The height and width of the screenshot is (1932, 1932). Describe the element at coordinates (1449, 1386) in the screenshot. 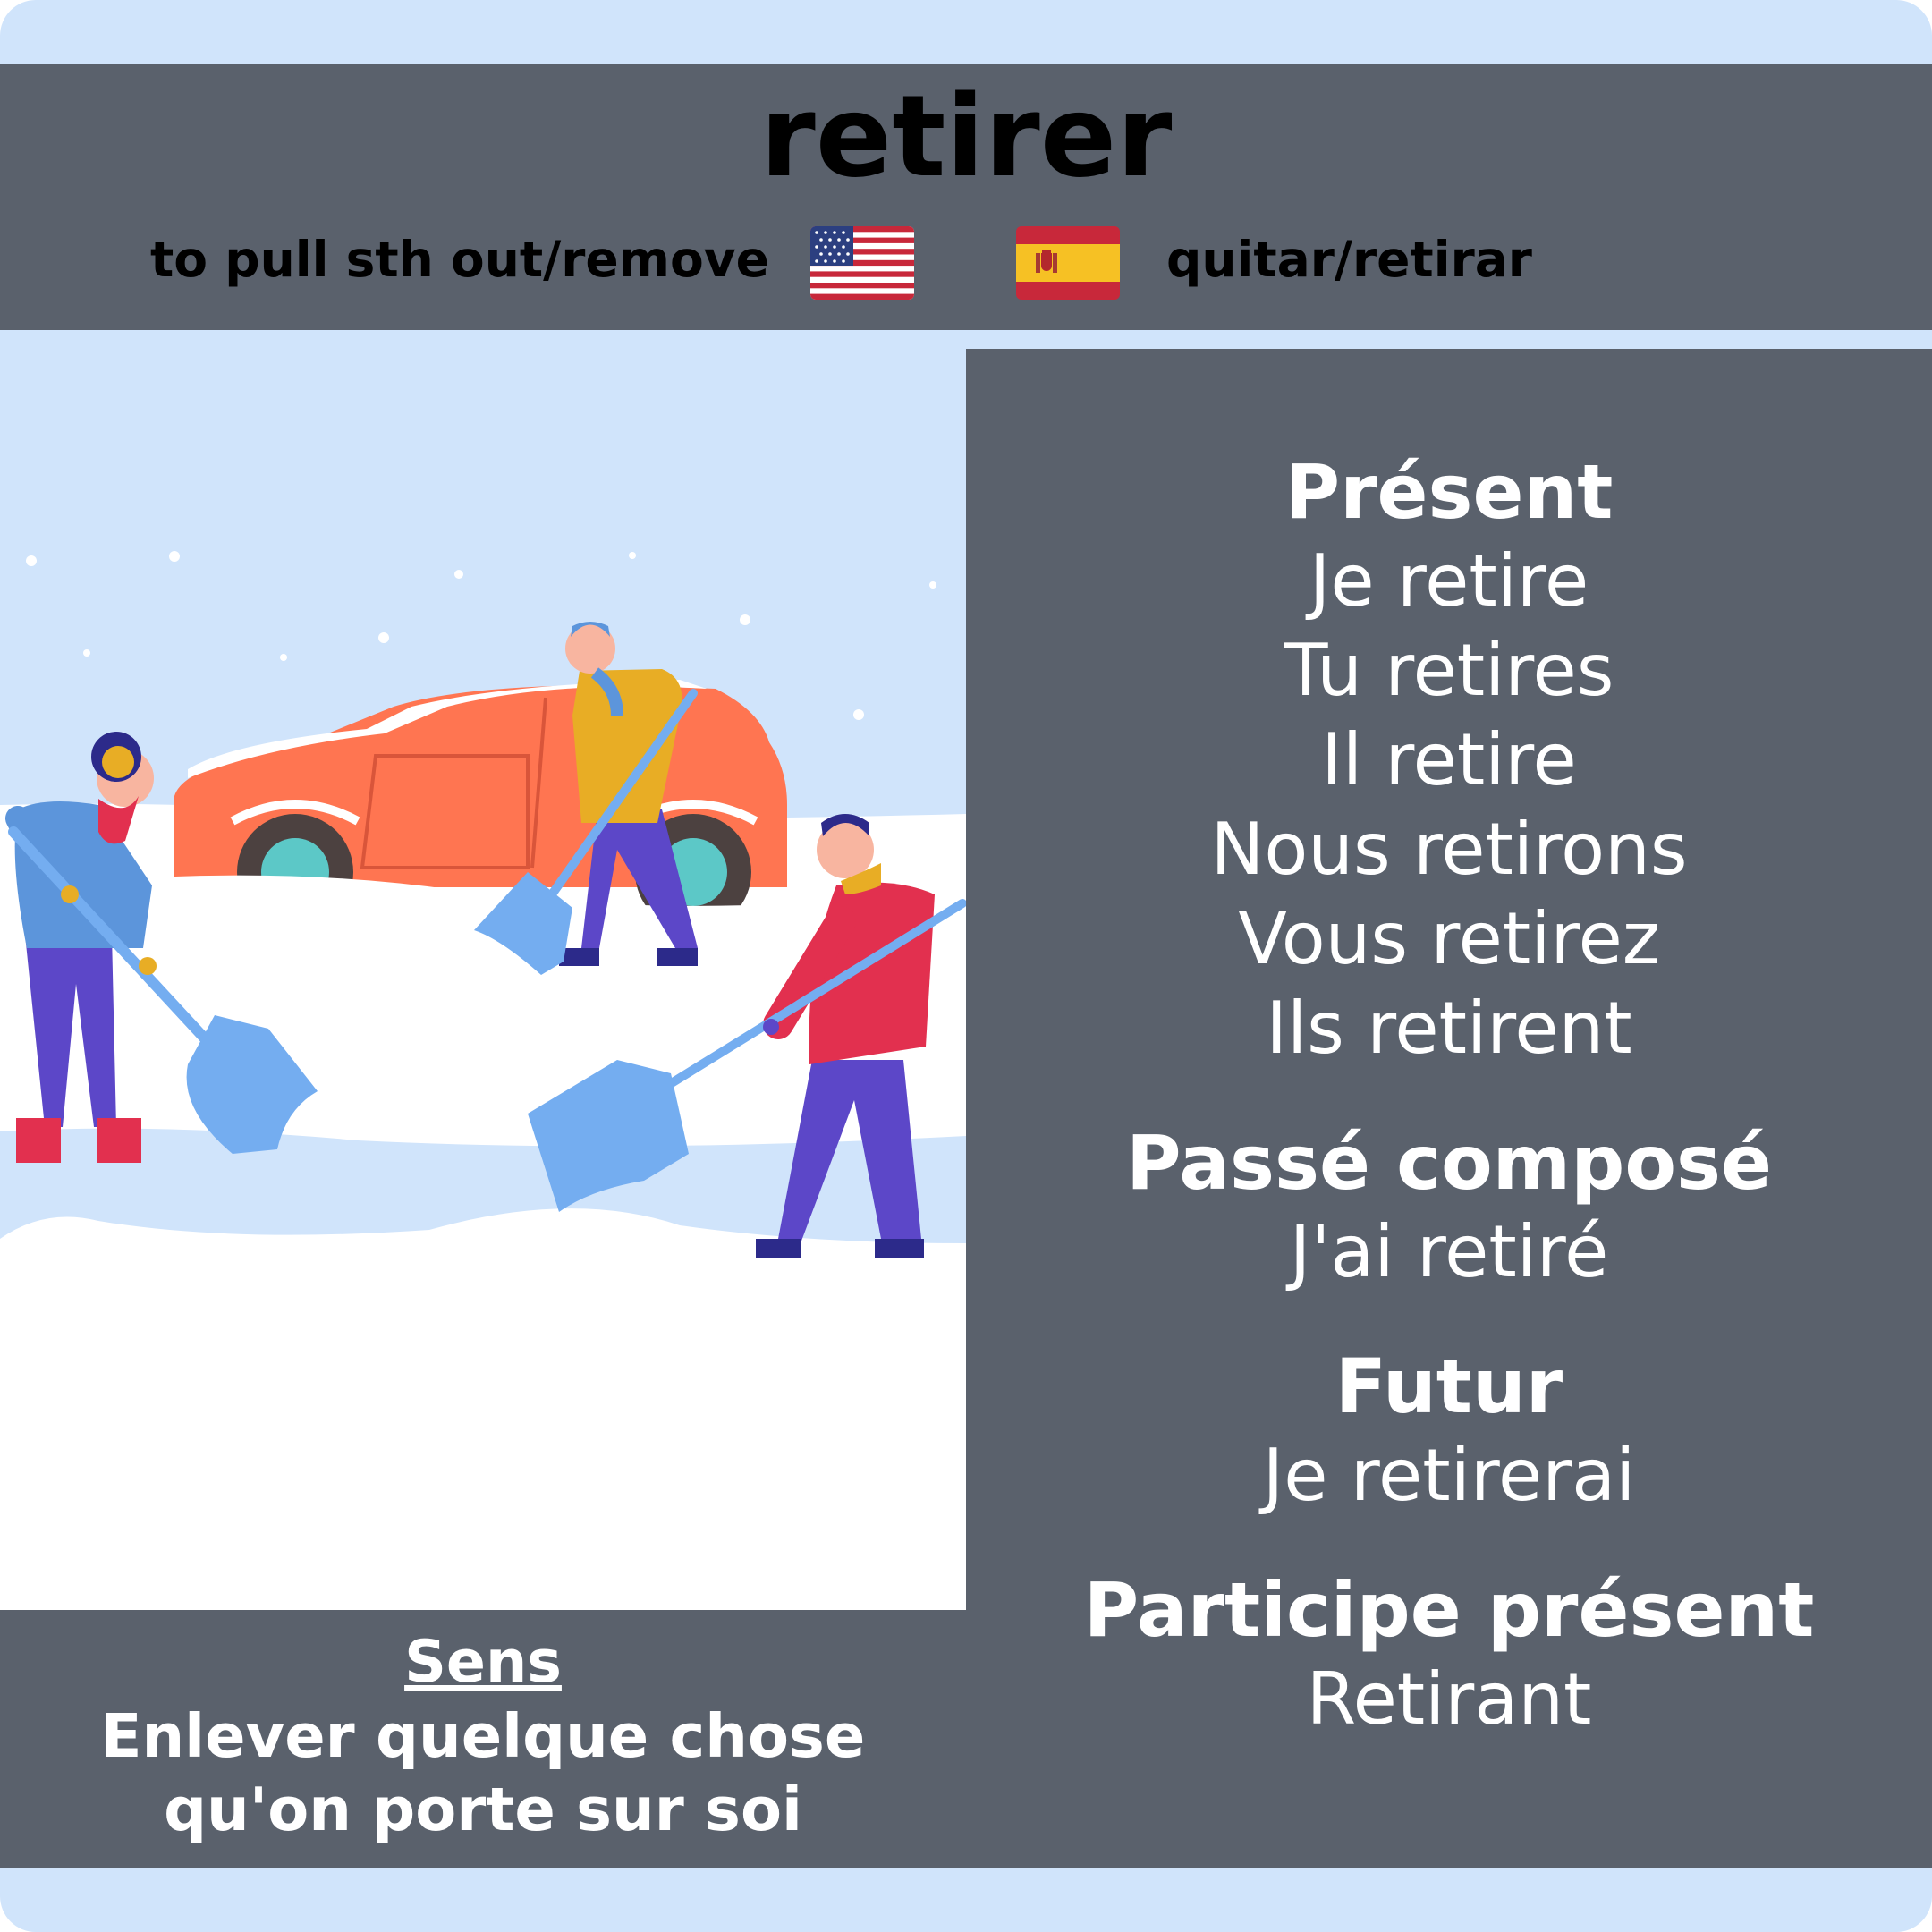

I see `tense-label: Futur` at that location.